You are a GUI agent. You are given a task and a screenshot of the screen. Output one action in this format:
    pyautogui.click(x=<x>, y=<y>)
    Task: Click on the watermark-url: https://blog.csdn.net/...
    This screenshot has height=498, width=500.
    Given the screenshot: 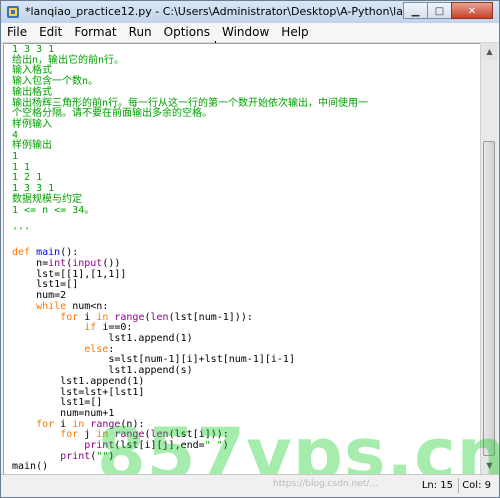 What is the action you would take?
    pyautogui.click(x=325, y=484)
    